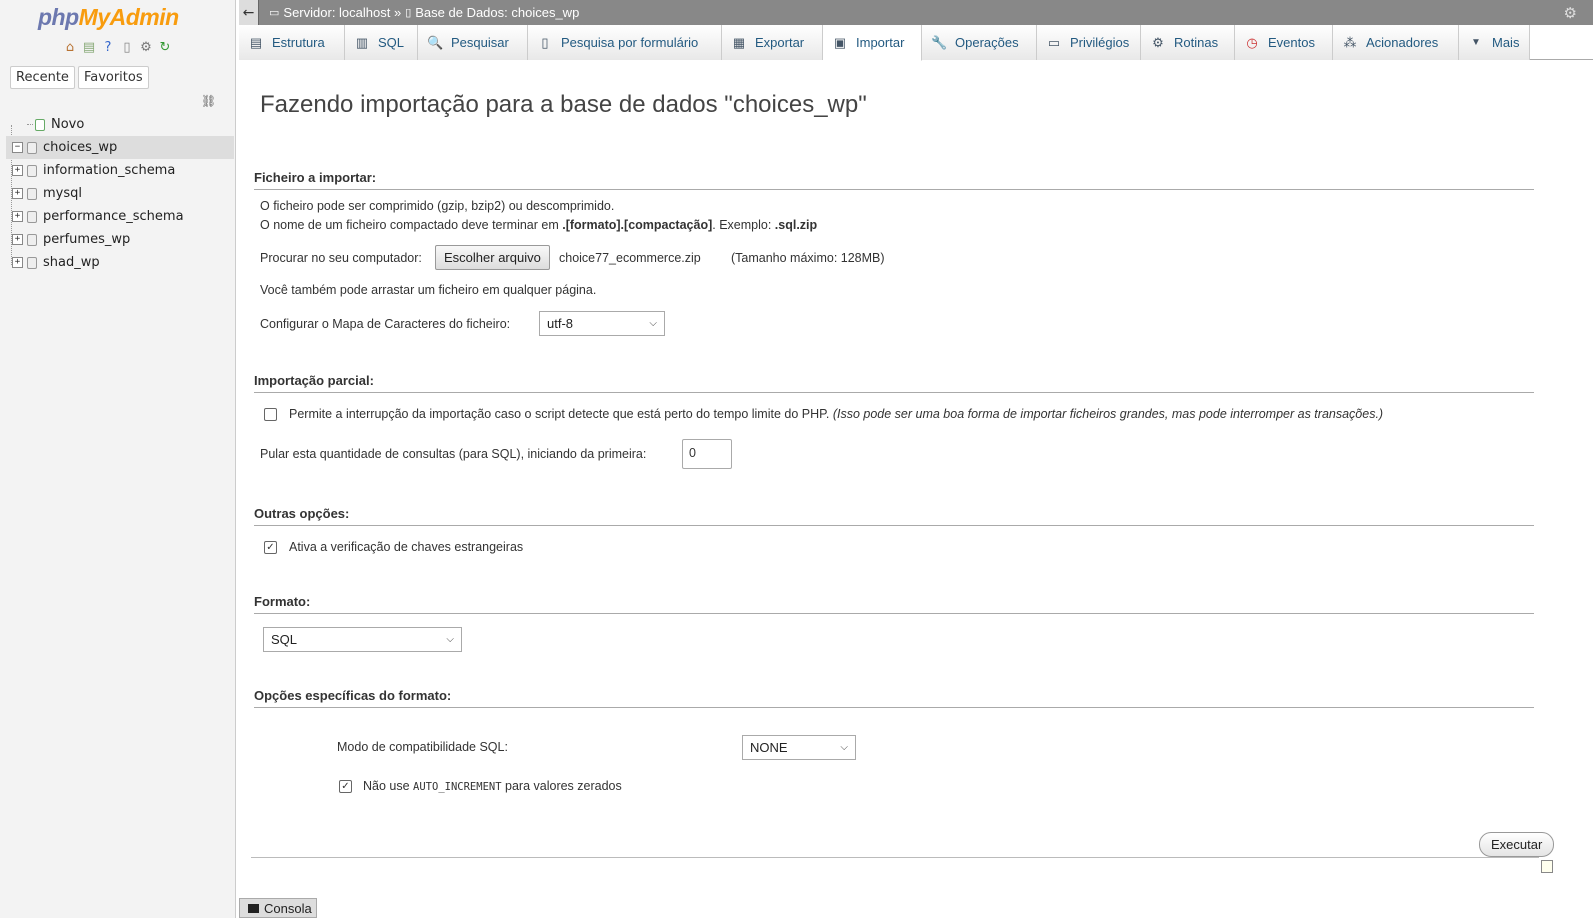 Image resolution: width=1593 pixels, height=918 pixels. I want to click on reload-icon: ↻, so click(165, 48).